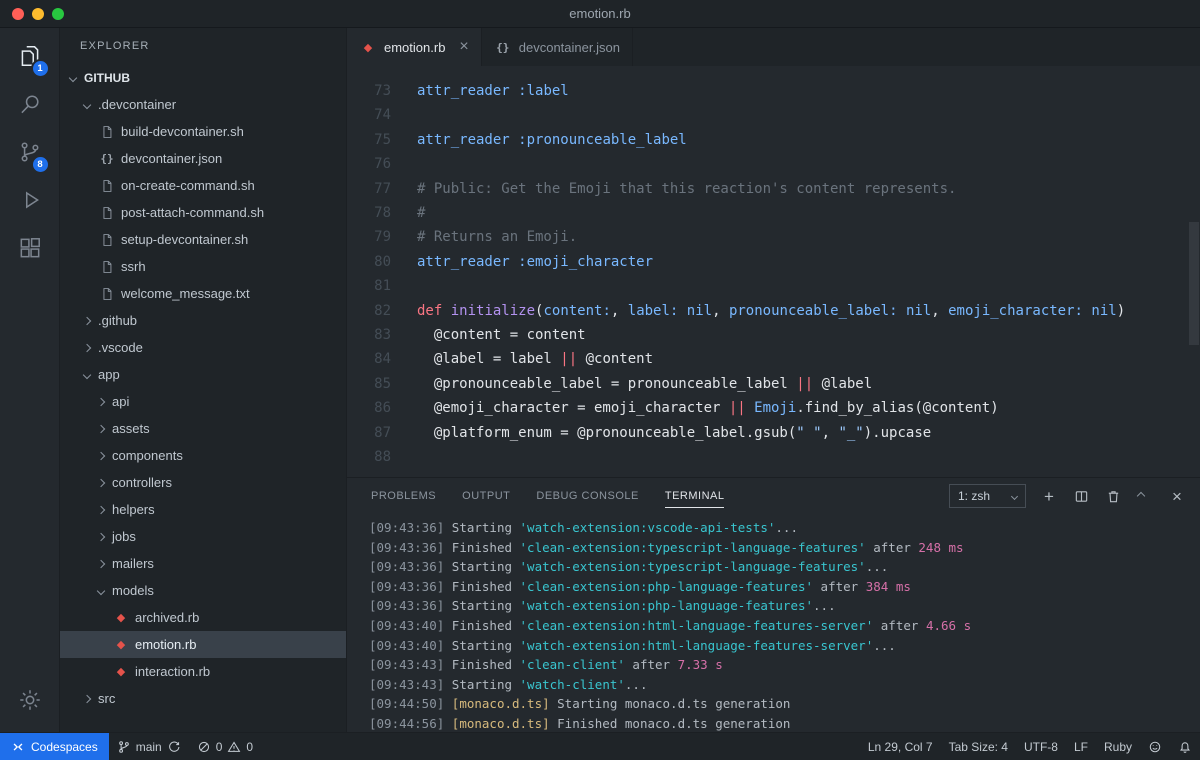  What do you see at coordinates (203, 455) in the screenshot?
I see `tree-item-components: components` at bounding box center [203, 455].